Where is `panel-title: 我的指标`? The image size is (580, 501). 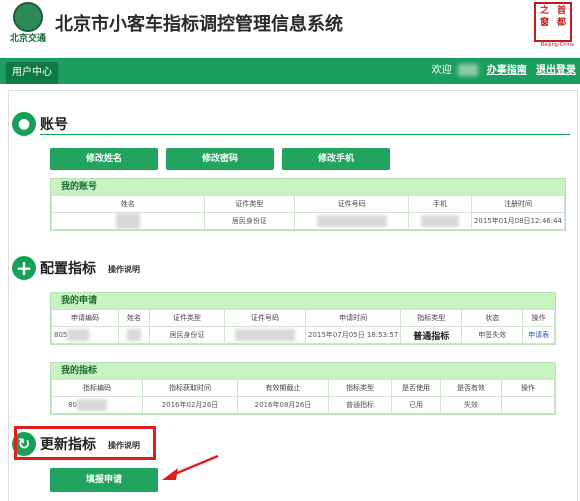 panel-title: 我的指标 is located at coordinates (303, 371).